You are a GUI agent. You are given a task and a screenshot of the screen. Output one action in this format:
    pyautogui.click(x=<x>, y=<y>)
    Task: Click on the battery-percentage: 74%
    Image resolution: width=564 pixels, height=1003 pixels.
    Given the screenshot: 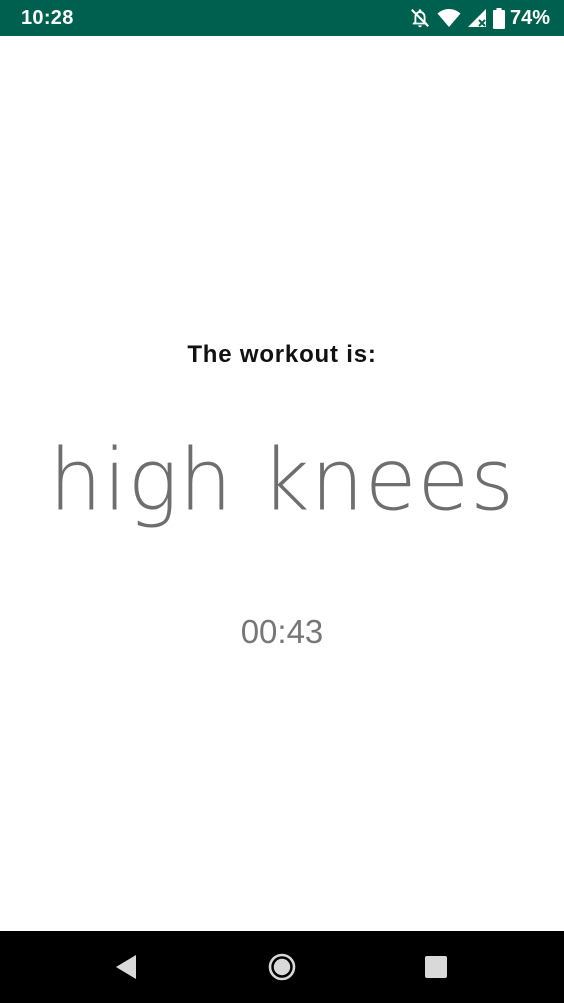 What is the action you would take?
    pyautogui.click(x=529, y=17)
    